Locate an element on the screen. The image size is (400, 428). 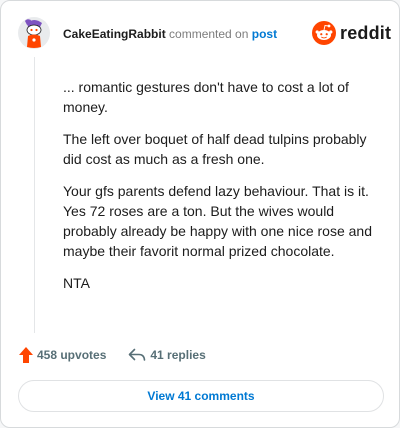
post-link: post is located at coordinates (264, 34).